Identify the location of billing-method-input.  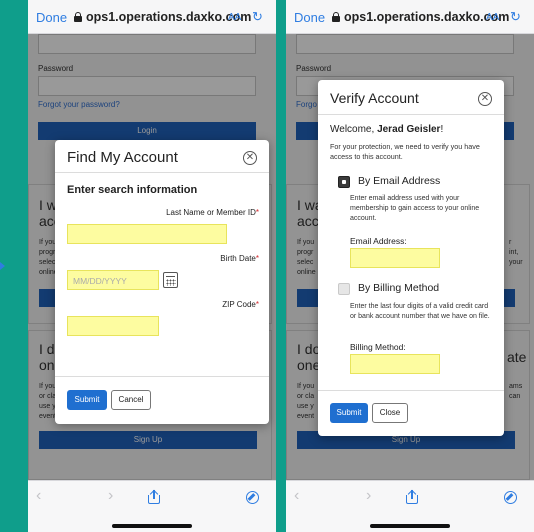
(395, 364).